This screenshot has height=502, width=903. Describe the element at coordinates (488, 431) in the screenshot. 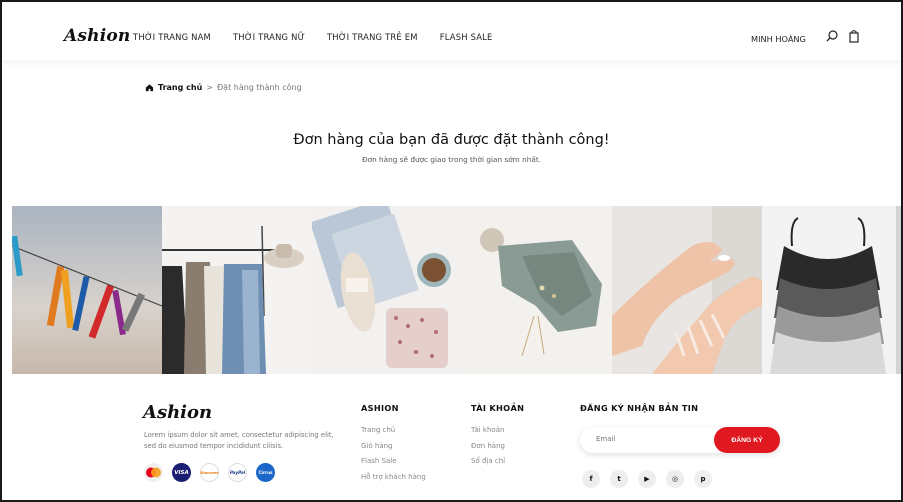

I see `footer-link-account: Tài khoản` at that location.